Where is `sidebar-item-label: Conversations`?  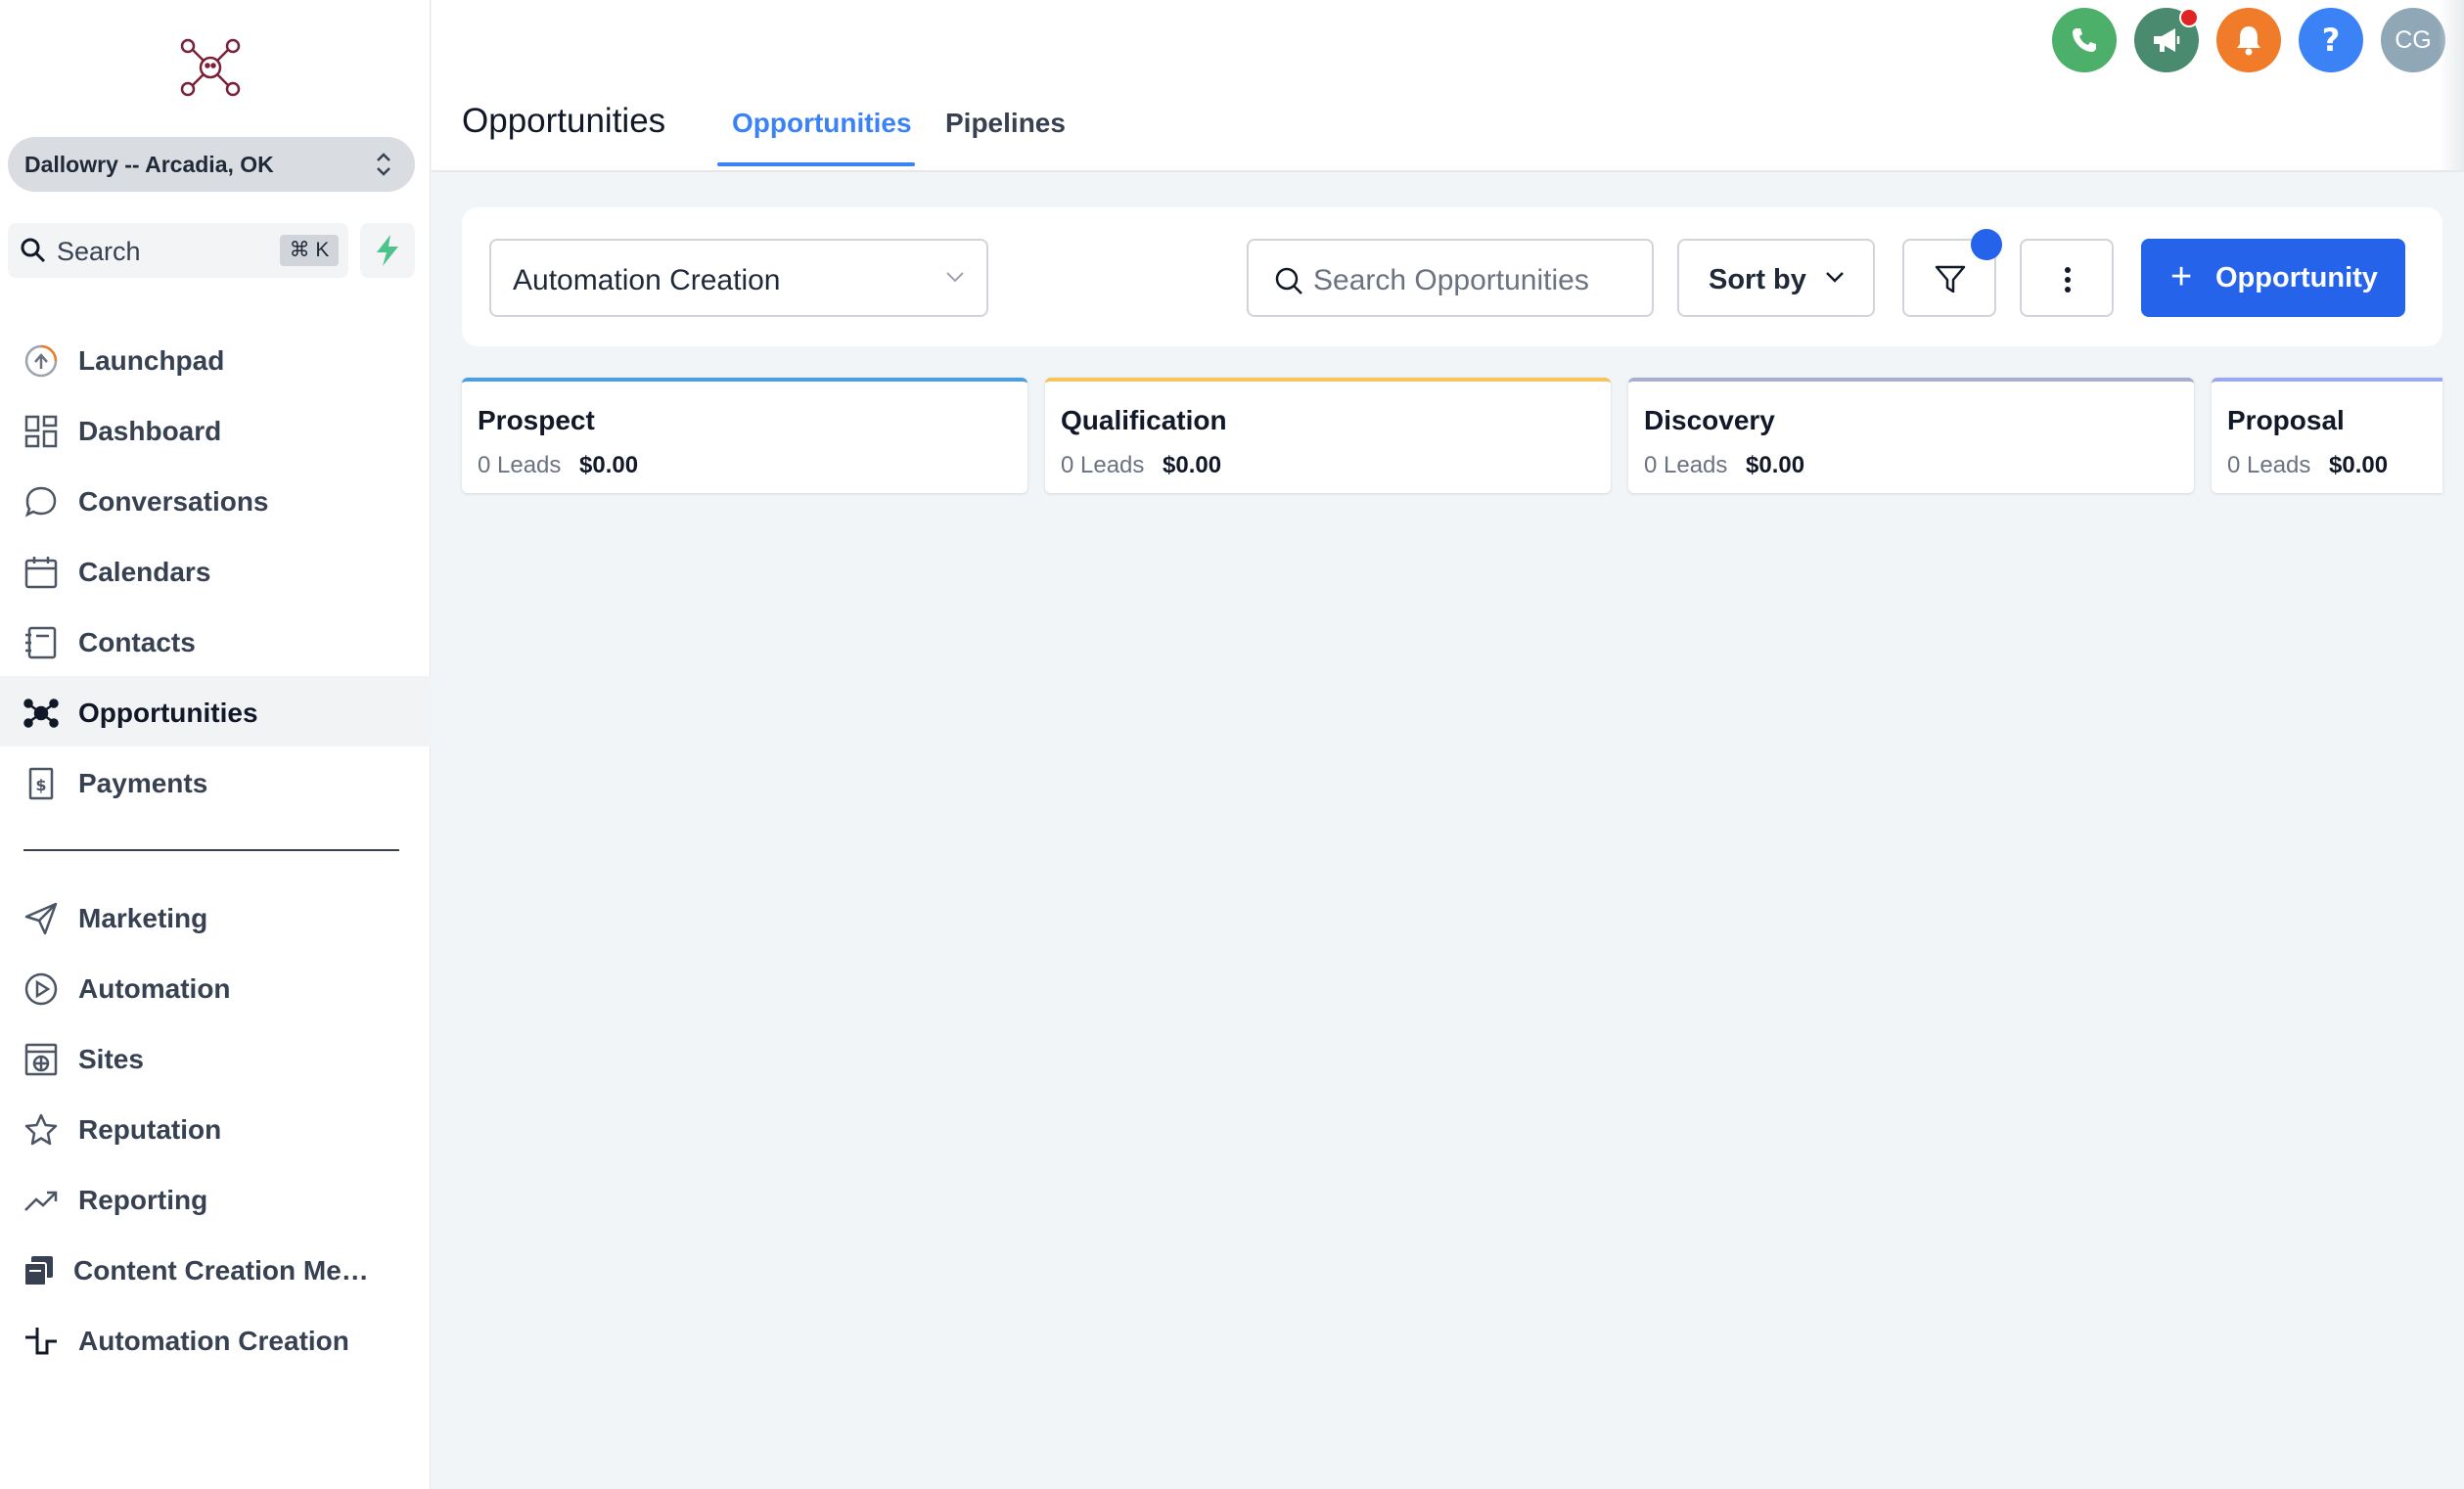 sidebar-item-label: Conversations is located at coordinates (173, 501).